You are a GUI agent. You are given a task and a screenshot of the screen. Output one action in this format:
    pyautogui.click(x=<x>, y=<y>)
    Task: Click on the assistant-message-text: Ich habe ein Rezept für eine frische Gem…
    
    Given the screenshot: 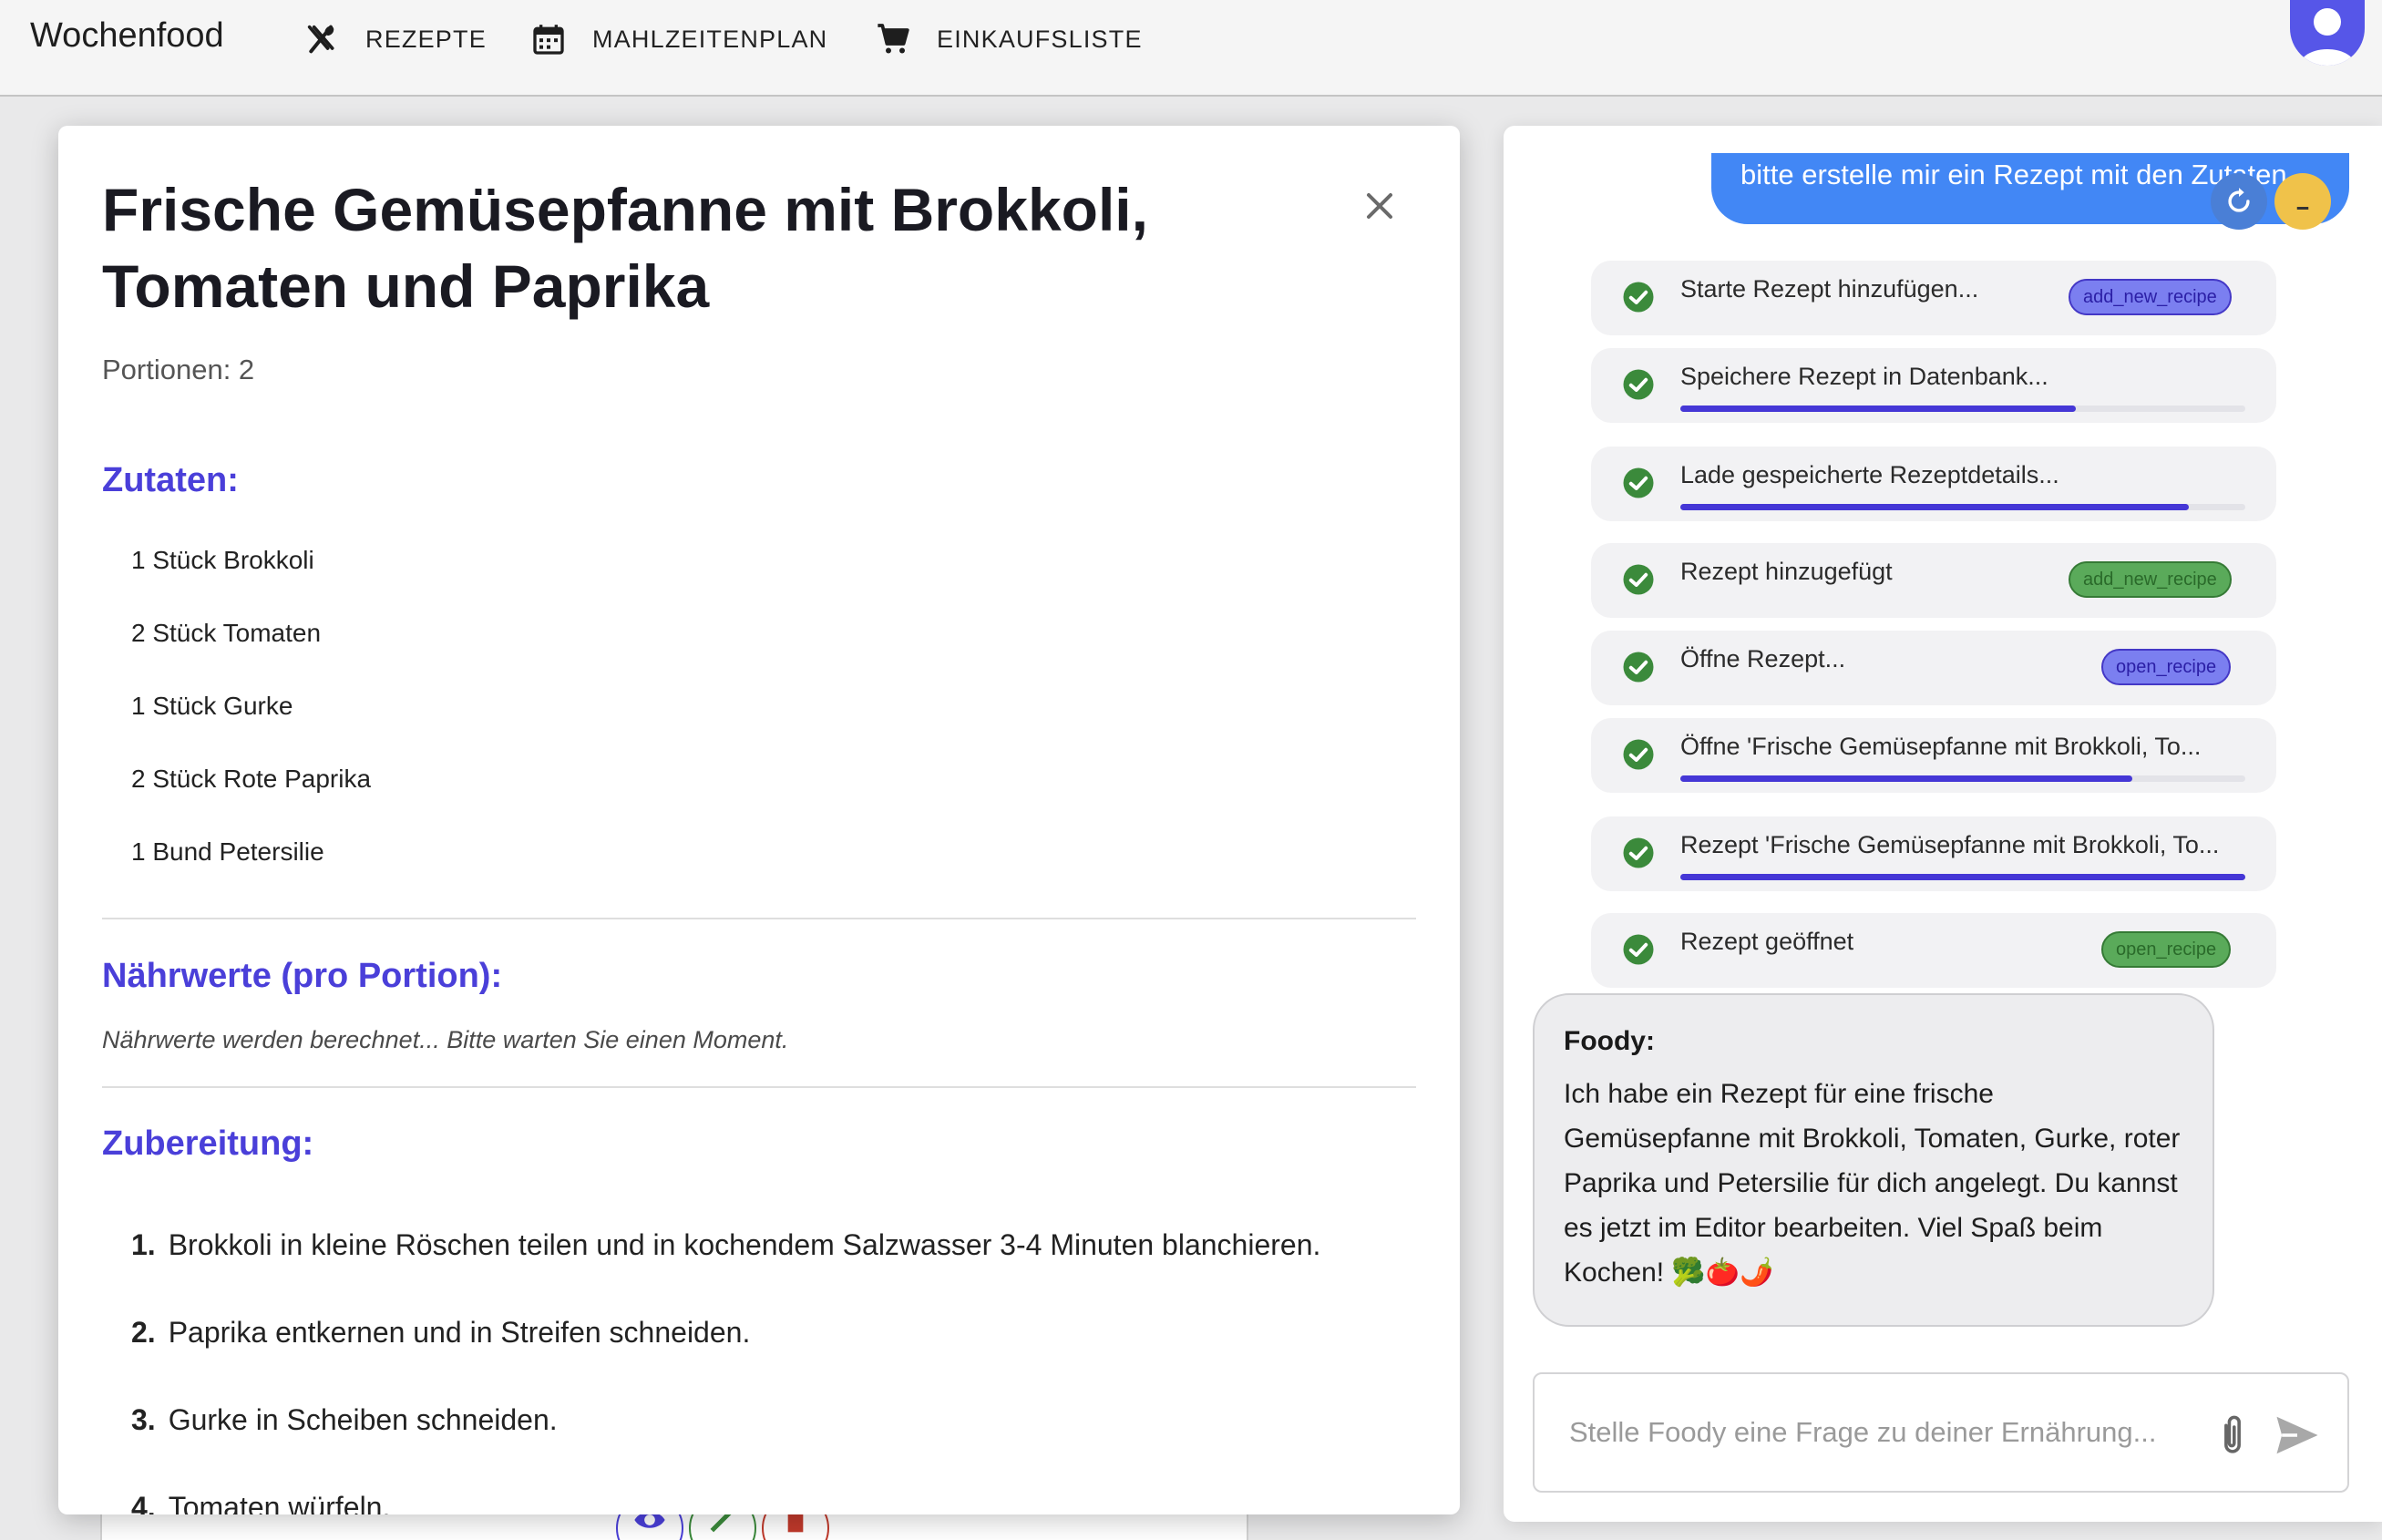 What is the action you would take?
    pyautogui.click(x=1872, y=1183)
    